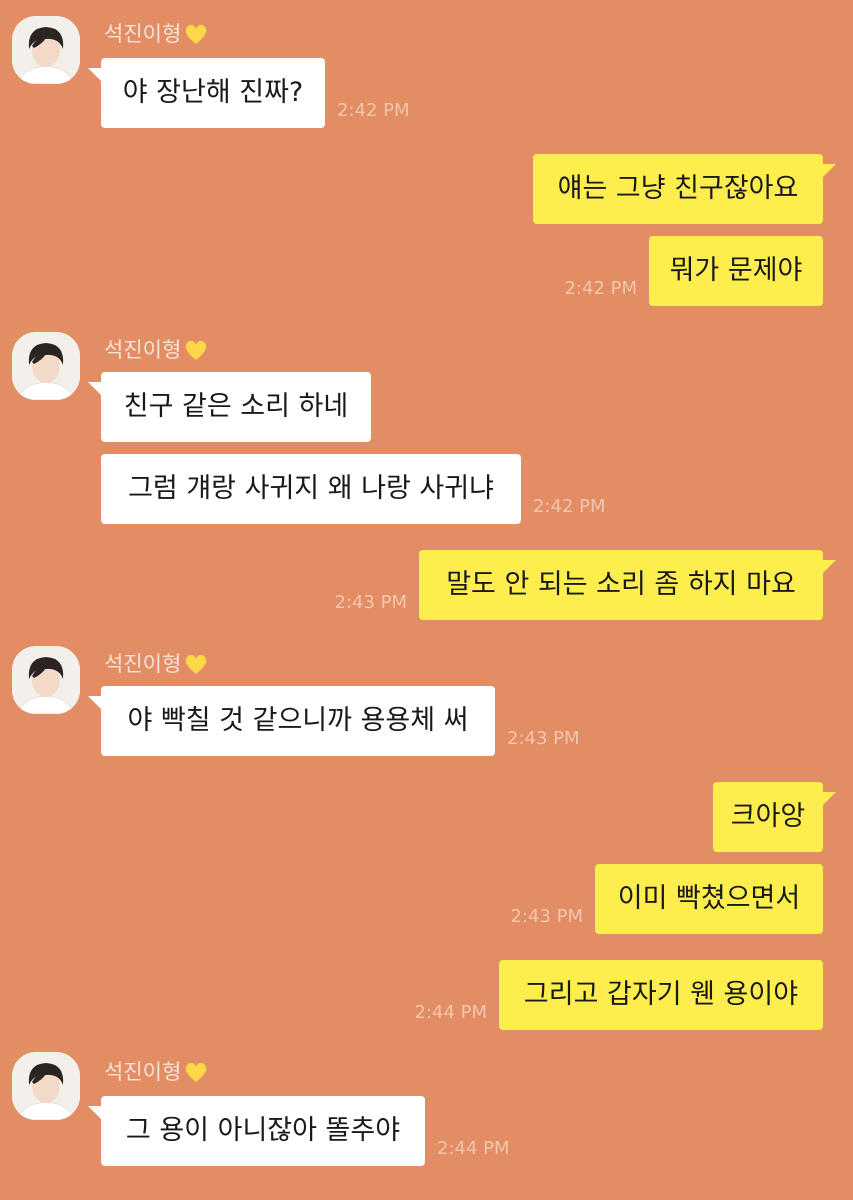 The image size is (853, 1200). I want to click on message-text: 얘는 그냥 친구잖아요, so click(678, 188).